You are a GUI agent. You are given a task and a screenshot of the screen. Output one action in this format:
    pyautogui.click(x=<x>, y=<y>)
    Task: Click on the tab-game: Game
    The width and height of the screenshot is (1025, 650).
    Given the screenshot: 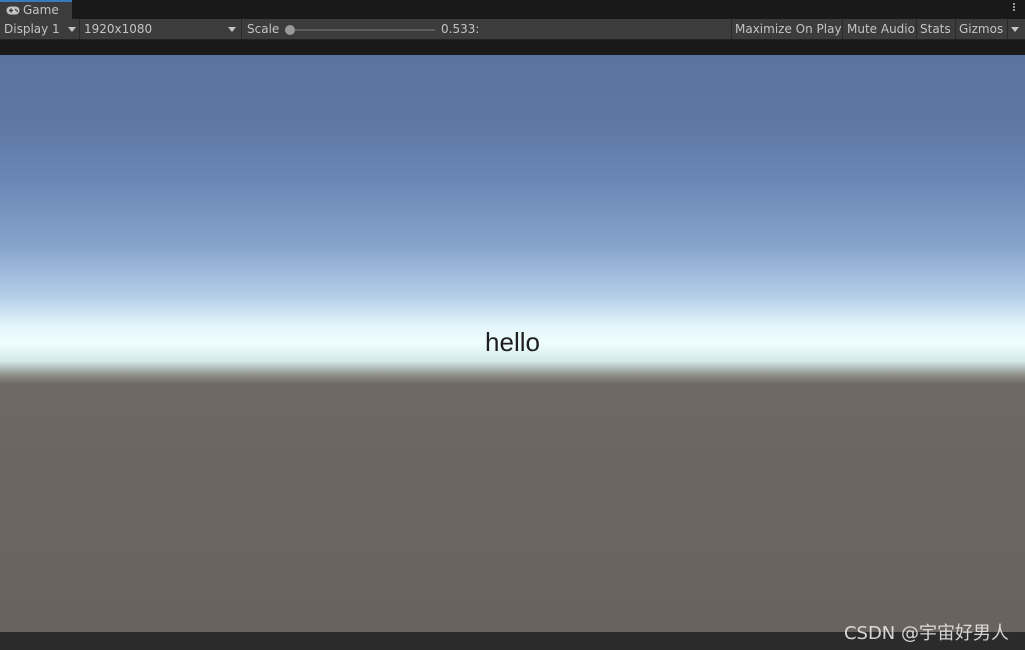 What is the action you would take?
    pyautogui.click(x=36, y=9)
    